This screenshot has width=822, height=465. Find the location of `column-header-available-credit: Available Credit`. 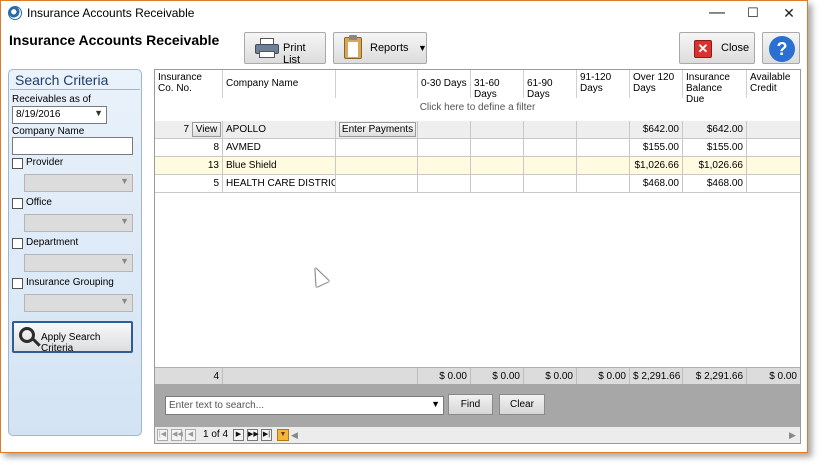

column-header-available-credit: Available Credit is located at coordinates (773, 84).